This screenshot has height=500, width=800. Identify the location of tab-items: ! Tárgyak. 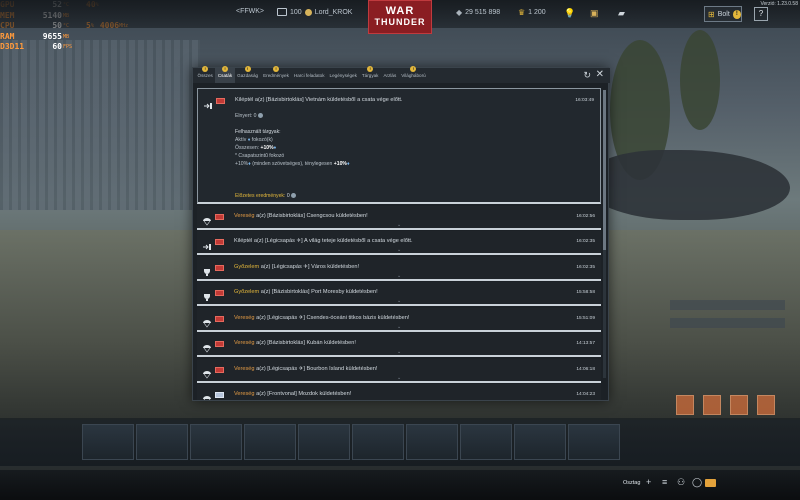
(370, 74).